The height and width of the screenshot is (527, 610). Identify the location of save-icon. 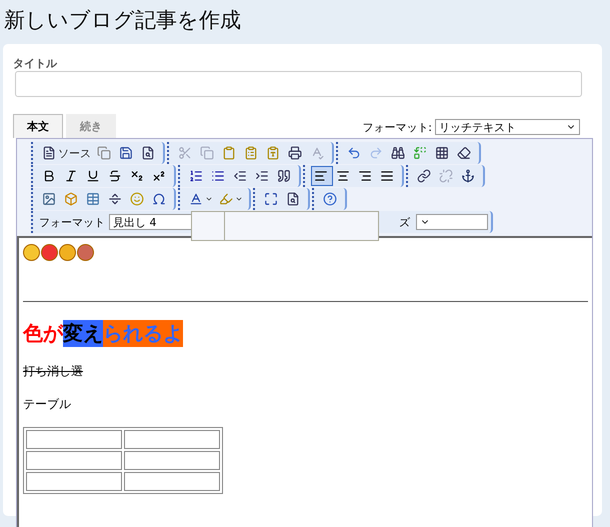
(126, 153).